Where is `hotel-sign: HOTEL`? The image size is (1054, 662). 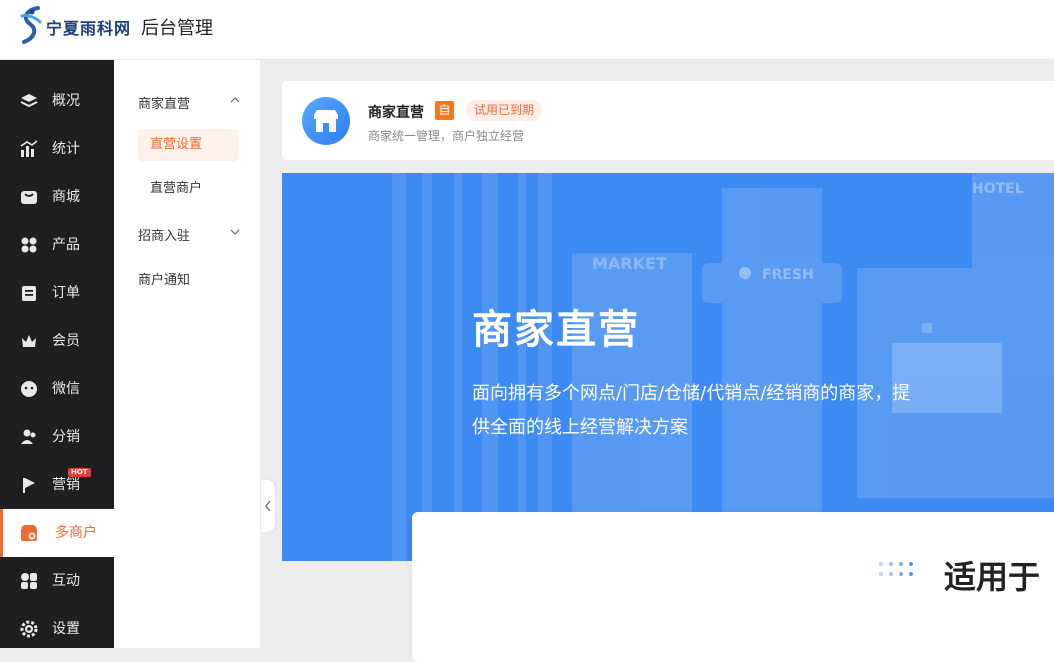
hotel-sign: HOTEL is located at coordinates (998, 189).